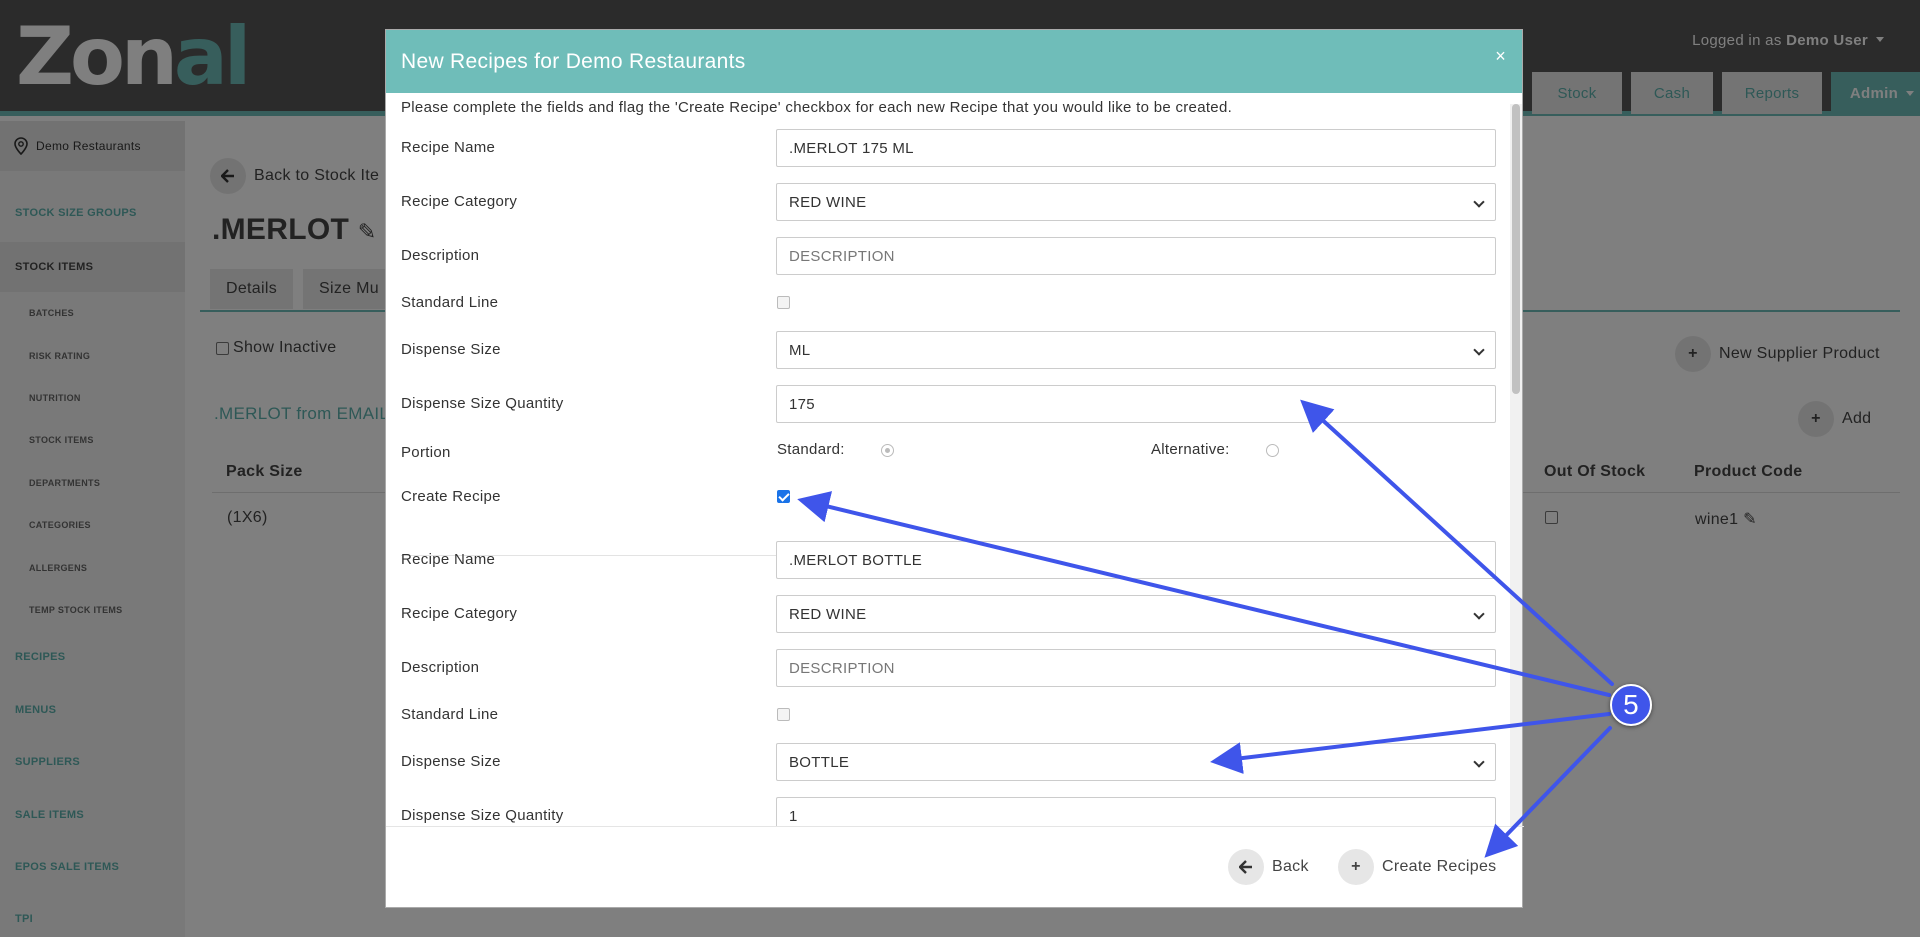 The width and height of the screenshot is (1920, 937). I want to click on step-badge: 5, so click(1631, 705).